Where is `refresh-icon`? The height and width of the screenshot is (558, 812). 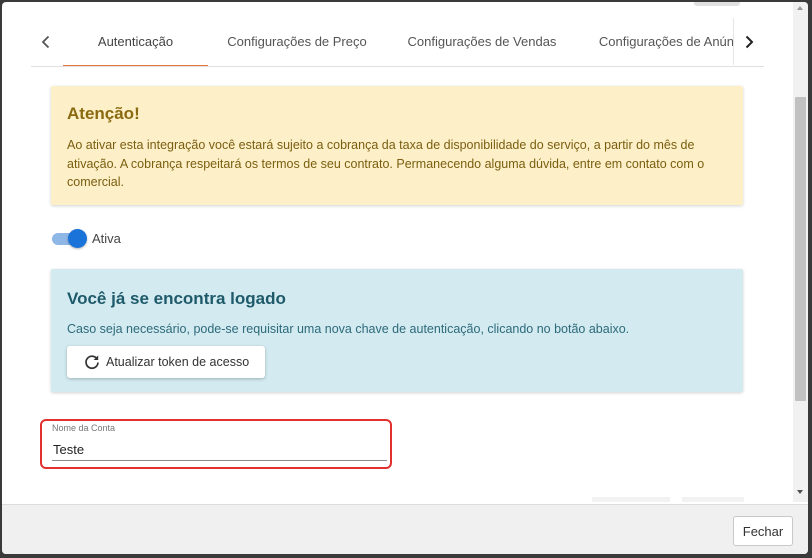 refresh-icon is located at coordinates (92, 362).